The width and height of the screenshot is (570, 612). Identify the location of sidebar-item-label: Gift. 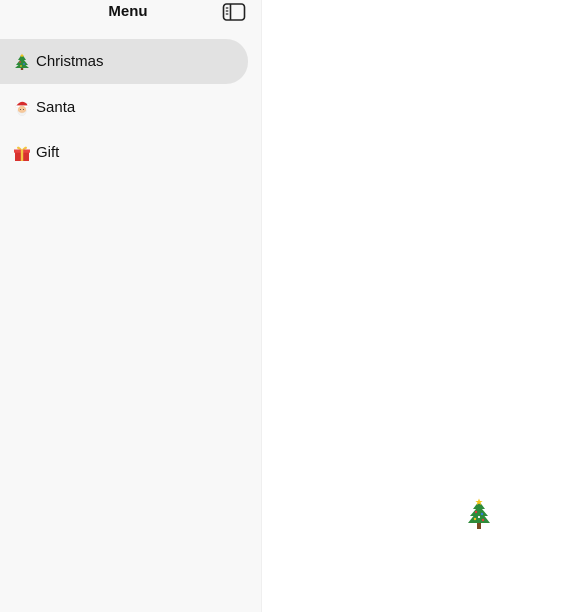
(48, 152).